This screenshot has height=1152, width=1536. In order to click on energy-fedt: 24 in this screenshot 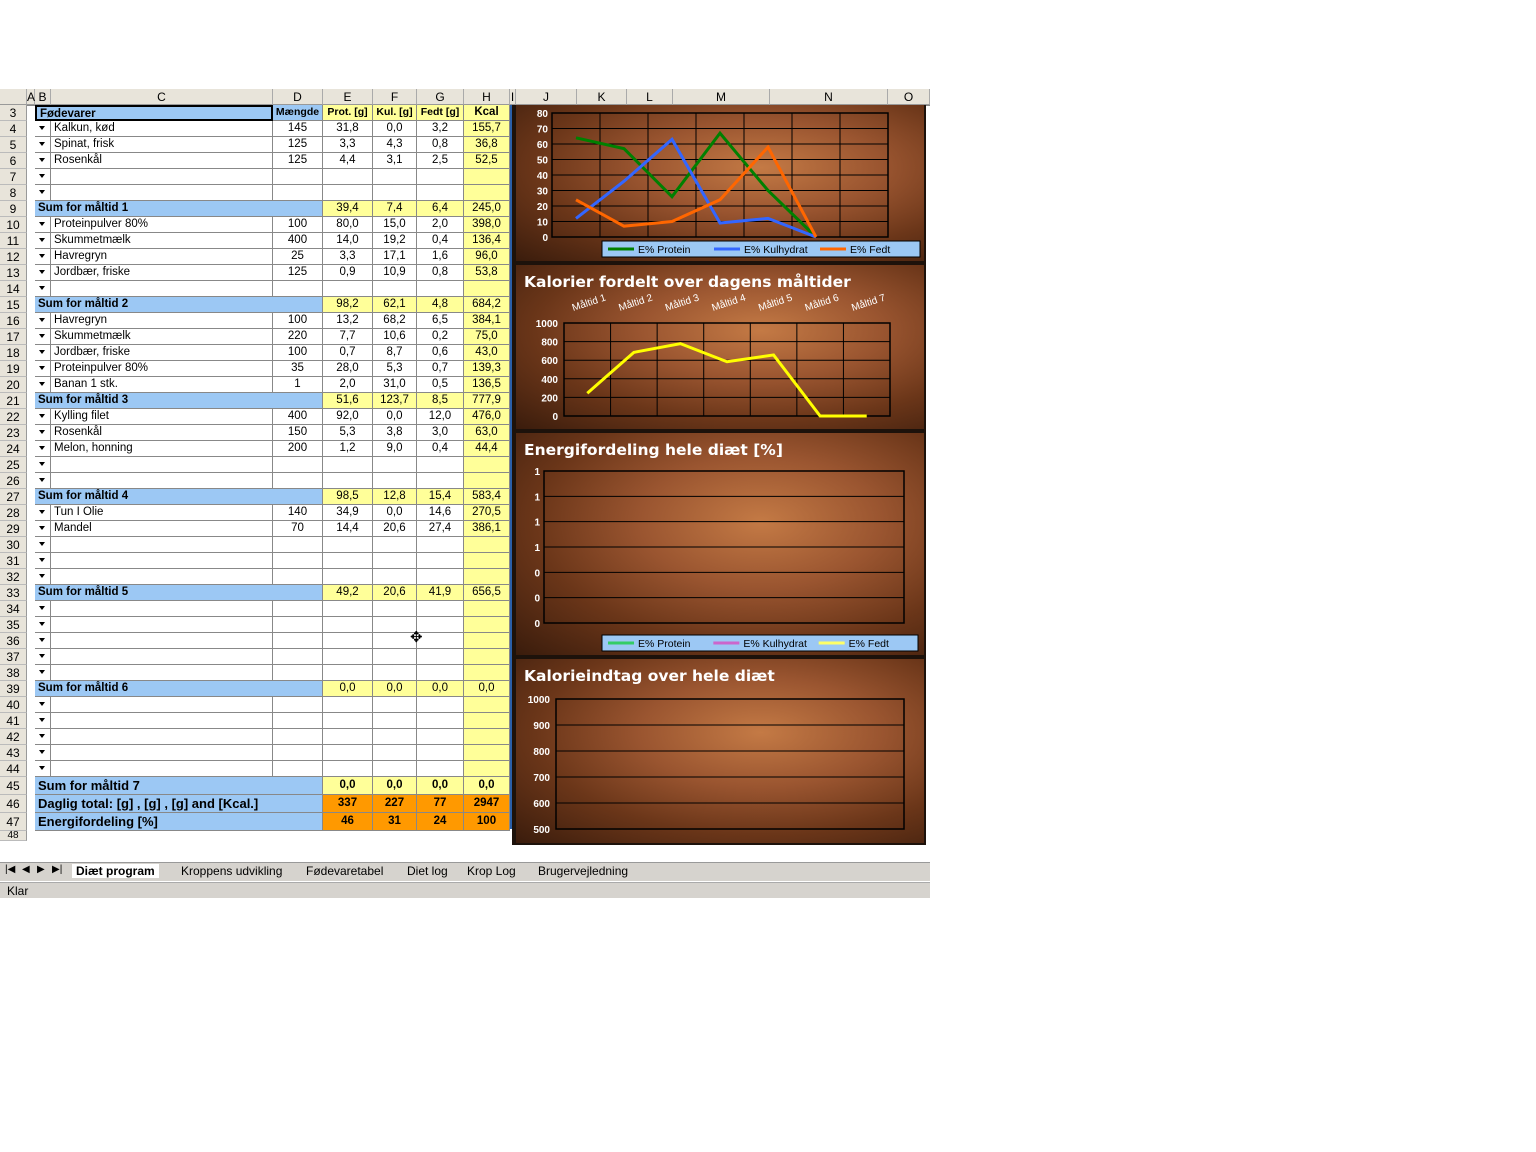, I will do `click(440, 822)`.